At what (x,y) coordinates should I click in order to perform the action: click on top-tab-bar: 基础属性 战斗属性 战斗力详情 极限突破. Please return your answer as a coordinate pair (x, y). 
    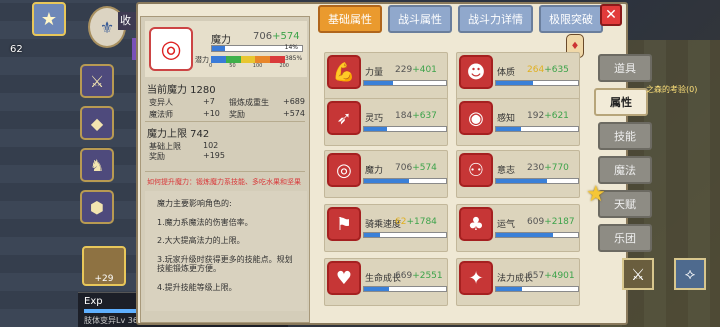
    Looking at the image, I should click on (463, 19).